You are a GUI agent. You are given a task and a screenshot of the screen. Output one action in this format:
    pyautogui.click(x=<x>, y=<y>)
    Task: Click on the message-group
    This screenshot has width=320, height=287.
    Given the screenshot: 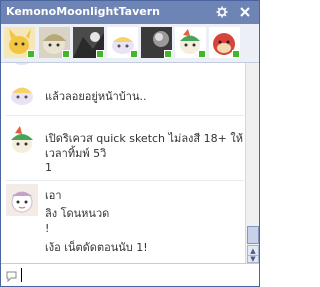 What is the action you would take?
    pyautogui.click(x=123, y=67)
    